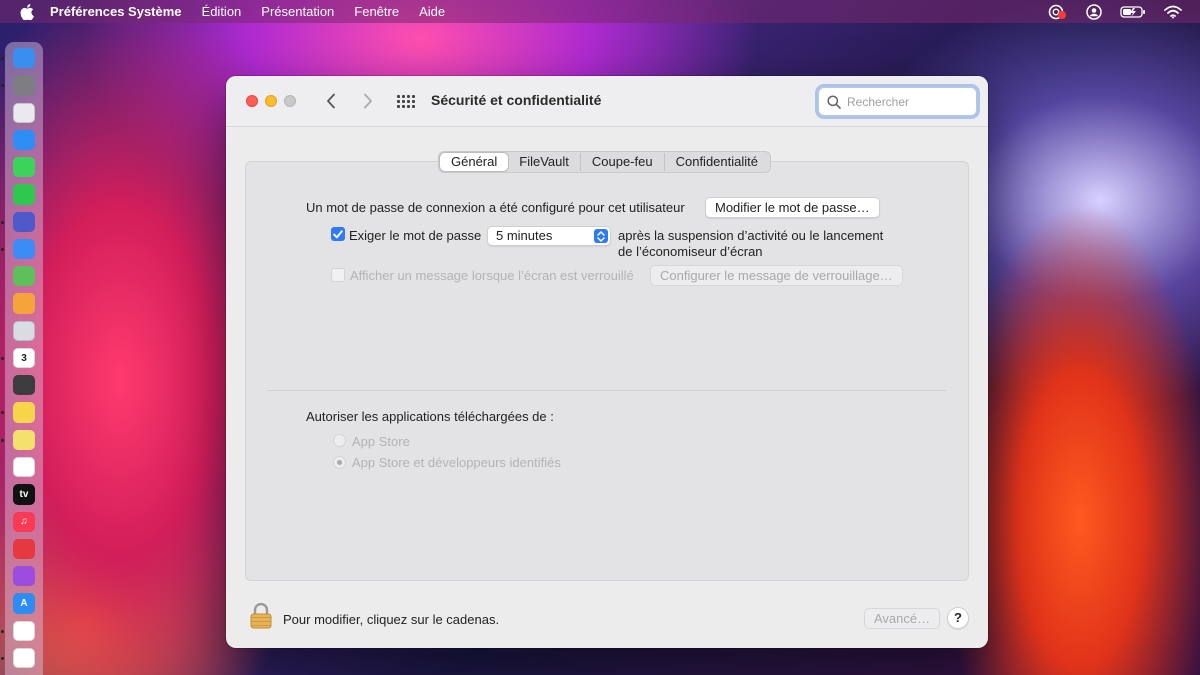 This screenshot has height=675, width=1200. Describe the element at coordinates (18, 249) in the screenshot. I see `dock-app-mail` at that location.